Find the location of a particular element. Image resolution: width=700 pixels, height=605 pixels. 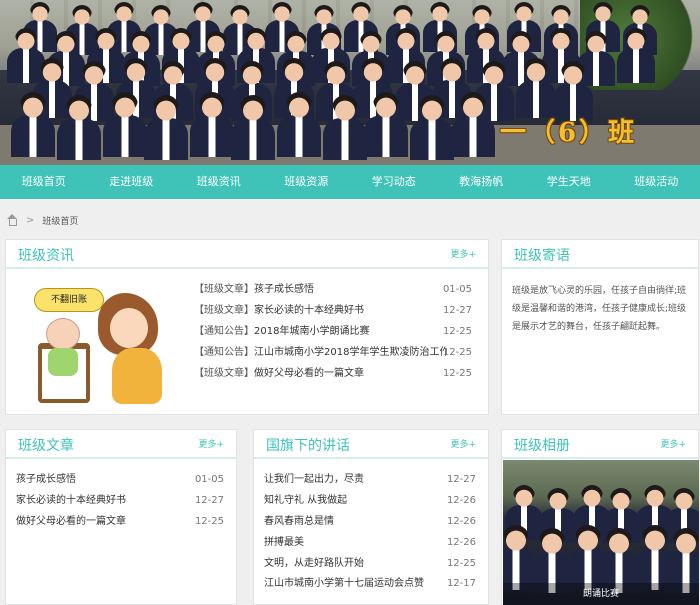

list-item: 知礼守礼 从我做起 12-26 is located at coordinates (376, 501).